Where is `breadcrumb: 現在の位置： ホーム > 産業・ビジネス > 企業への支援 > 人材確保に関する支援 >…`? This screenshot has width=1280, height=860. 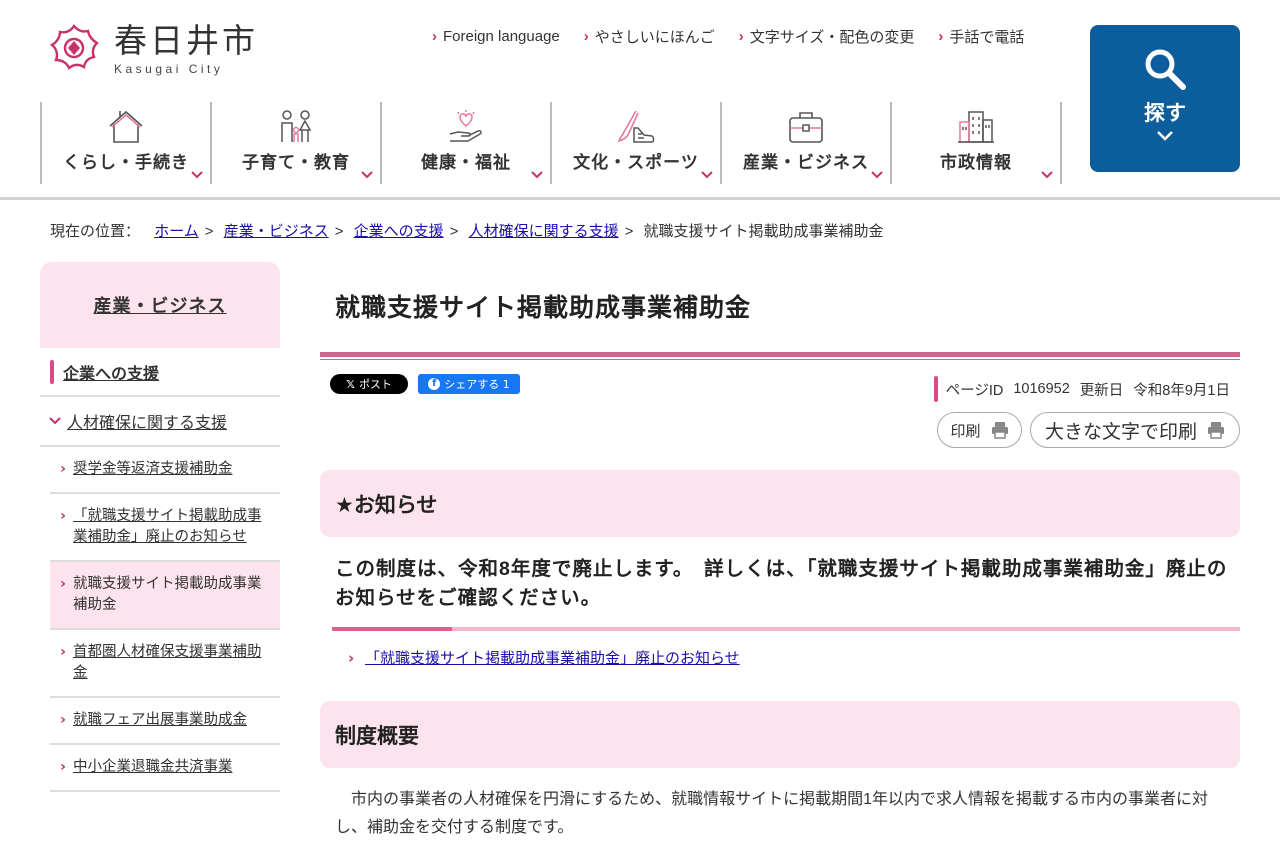
breadcrumb: 現在の位置： ホーム > 産業・ビジネス > 企業への支援 > 人材確保に関する支援 >… is located at coordinates (467, 231).